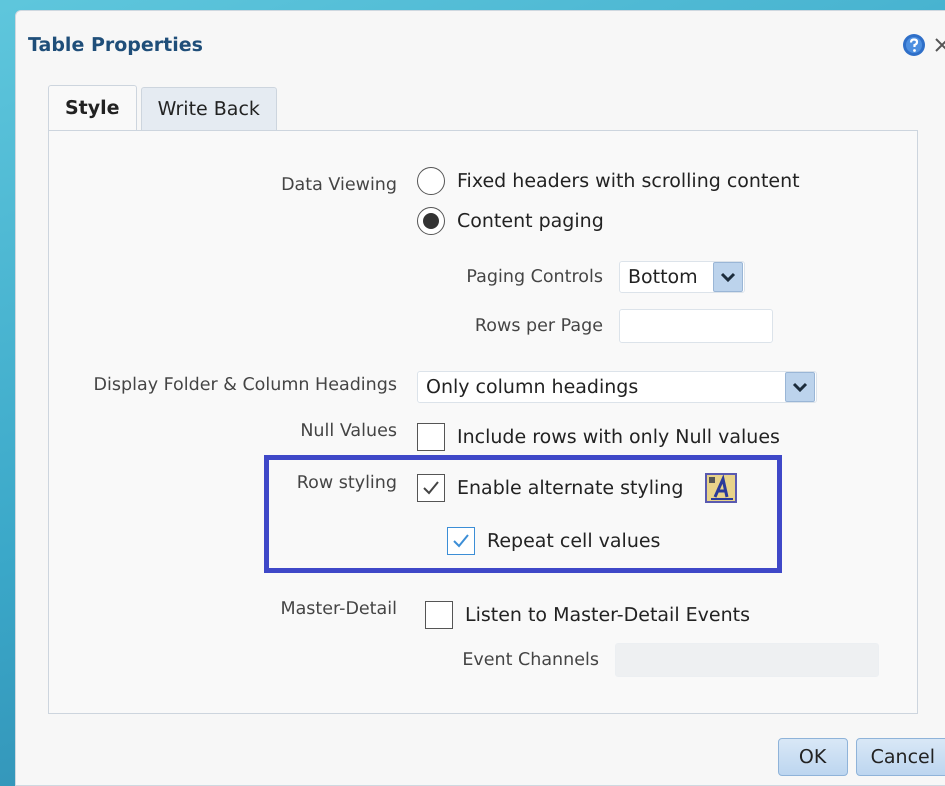 The height and width of the screenshot is (786, 945). I want to click on field-label: Paging Controls, so click(534, 277).